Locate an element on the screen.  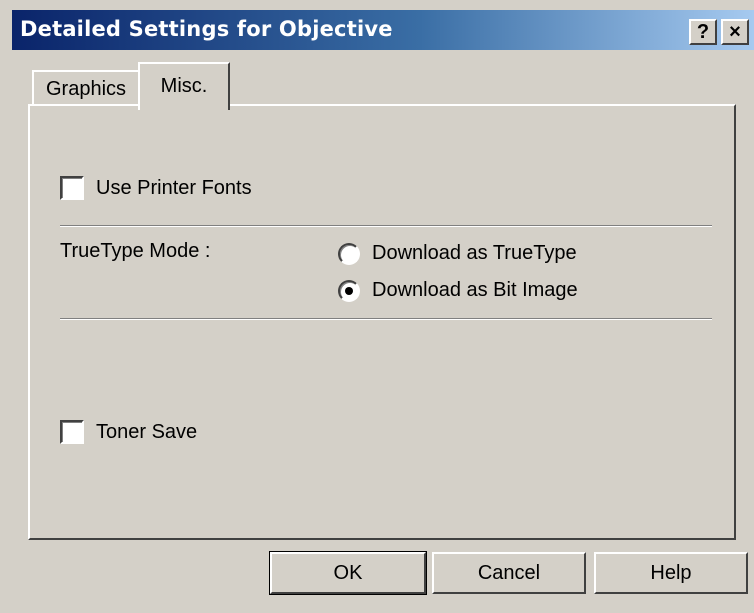
help-button: Help is located at coordinates (671, 573).